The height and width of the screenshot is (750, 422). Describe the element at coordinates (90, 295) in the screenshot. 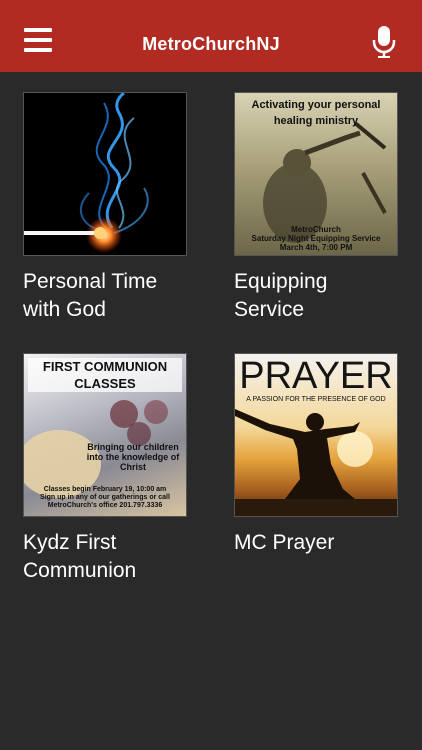

I see `tile-caption: Personal Time with God` at that location.